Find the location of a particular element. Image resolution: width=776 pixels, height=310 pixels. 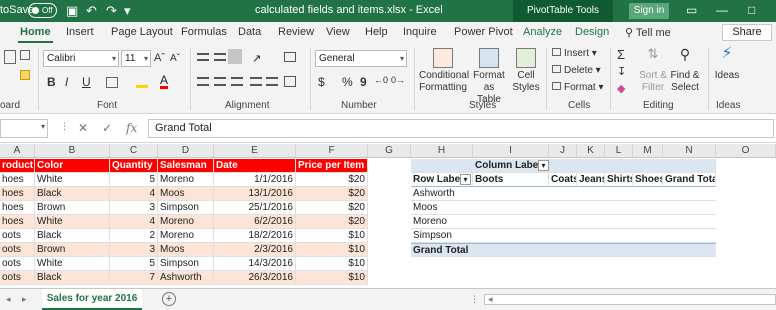

table-header-cell: Date is located at coordinates (255, 166).